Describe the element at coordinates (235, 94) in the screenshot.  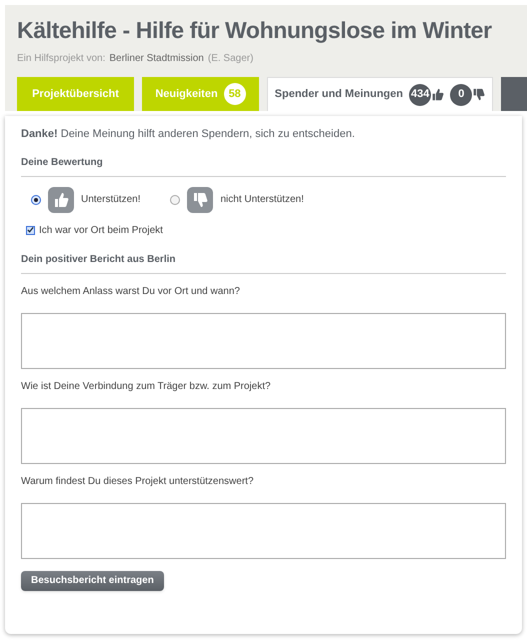
I see `count-badge: 58` at that location.